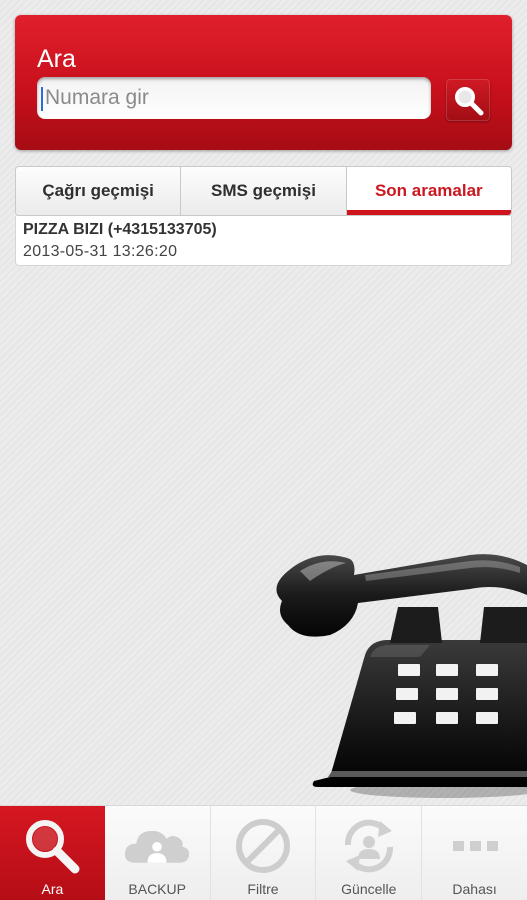  Describe the element at coordinates (42, 99) in the screenshot. I see `text-caret` at that location.